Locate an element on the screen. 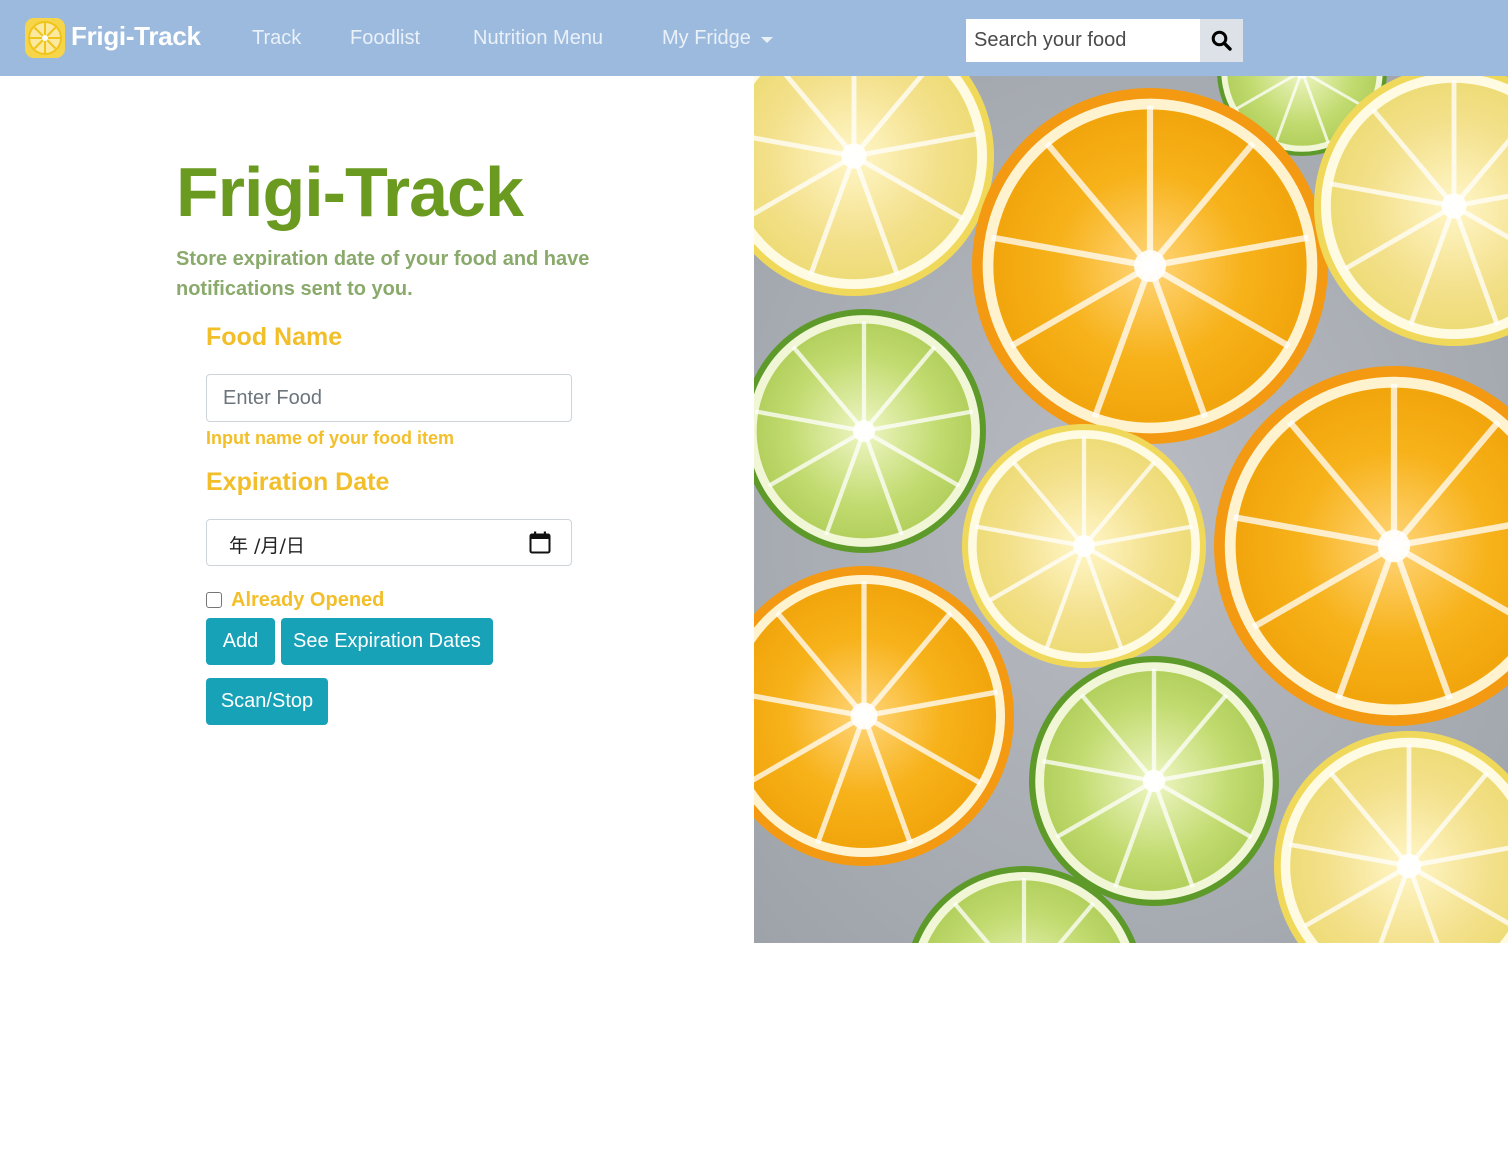  expiration-date-label: Expiration Date is located at coordinates (298, 482).